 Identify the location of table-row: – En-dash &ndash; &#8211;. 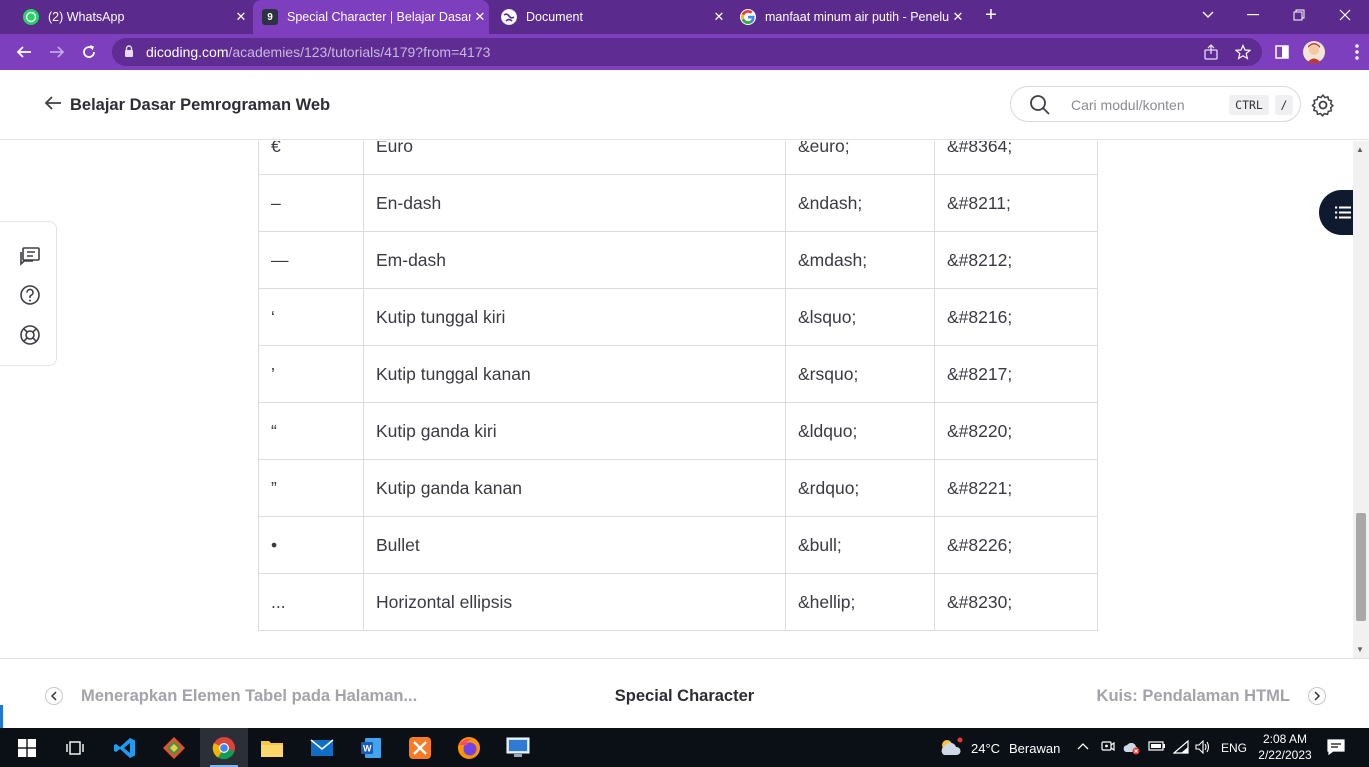
(678, 203).